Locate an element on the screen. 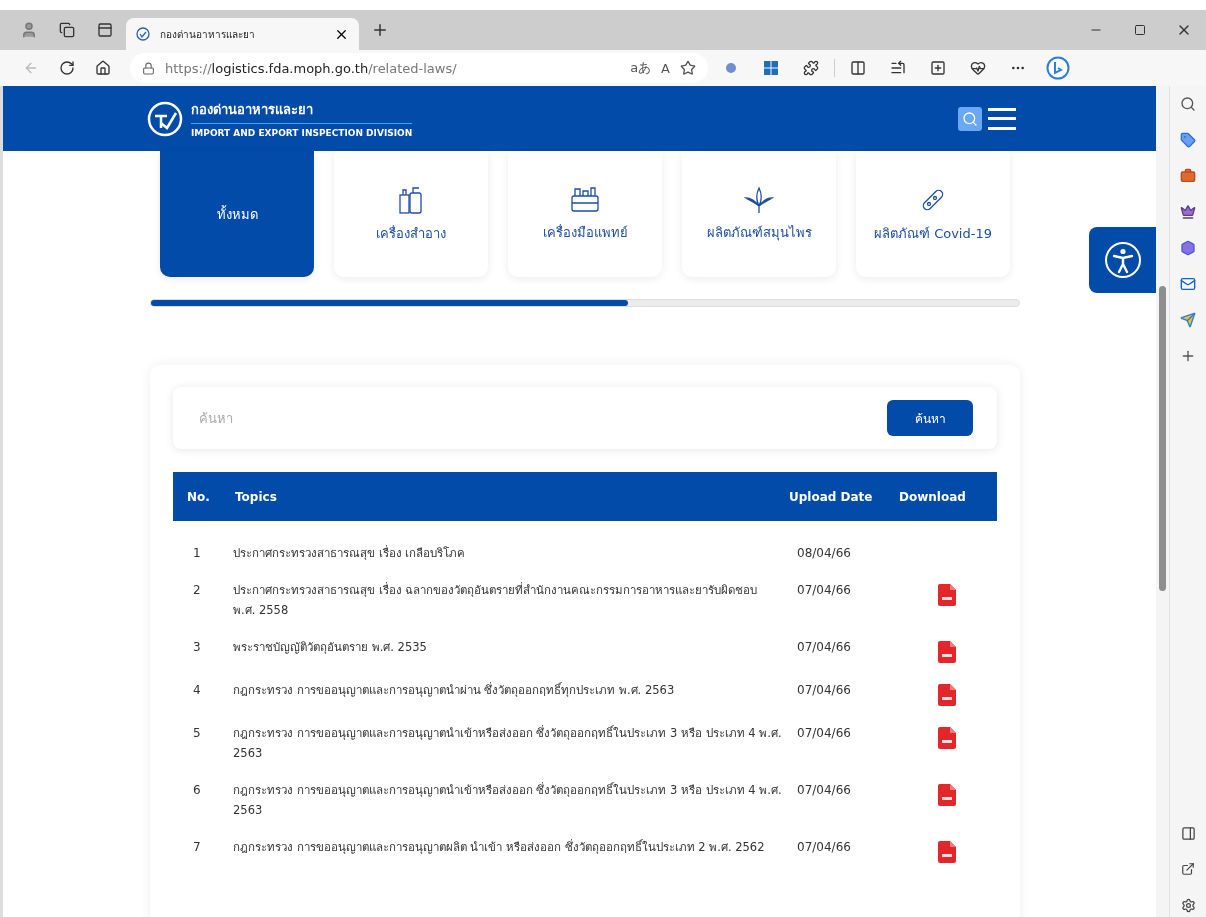 This screenshot has height=917, width=1206. row-number: 7 is located at coordinates (197, 847).